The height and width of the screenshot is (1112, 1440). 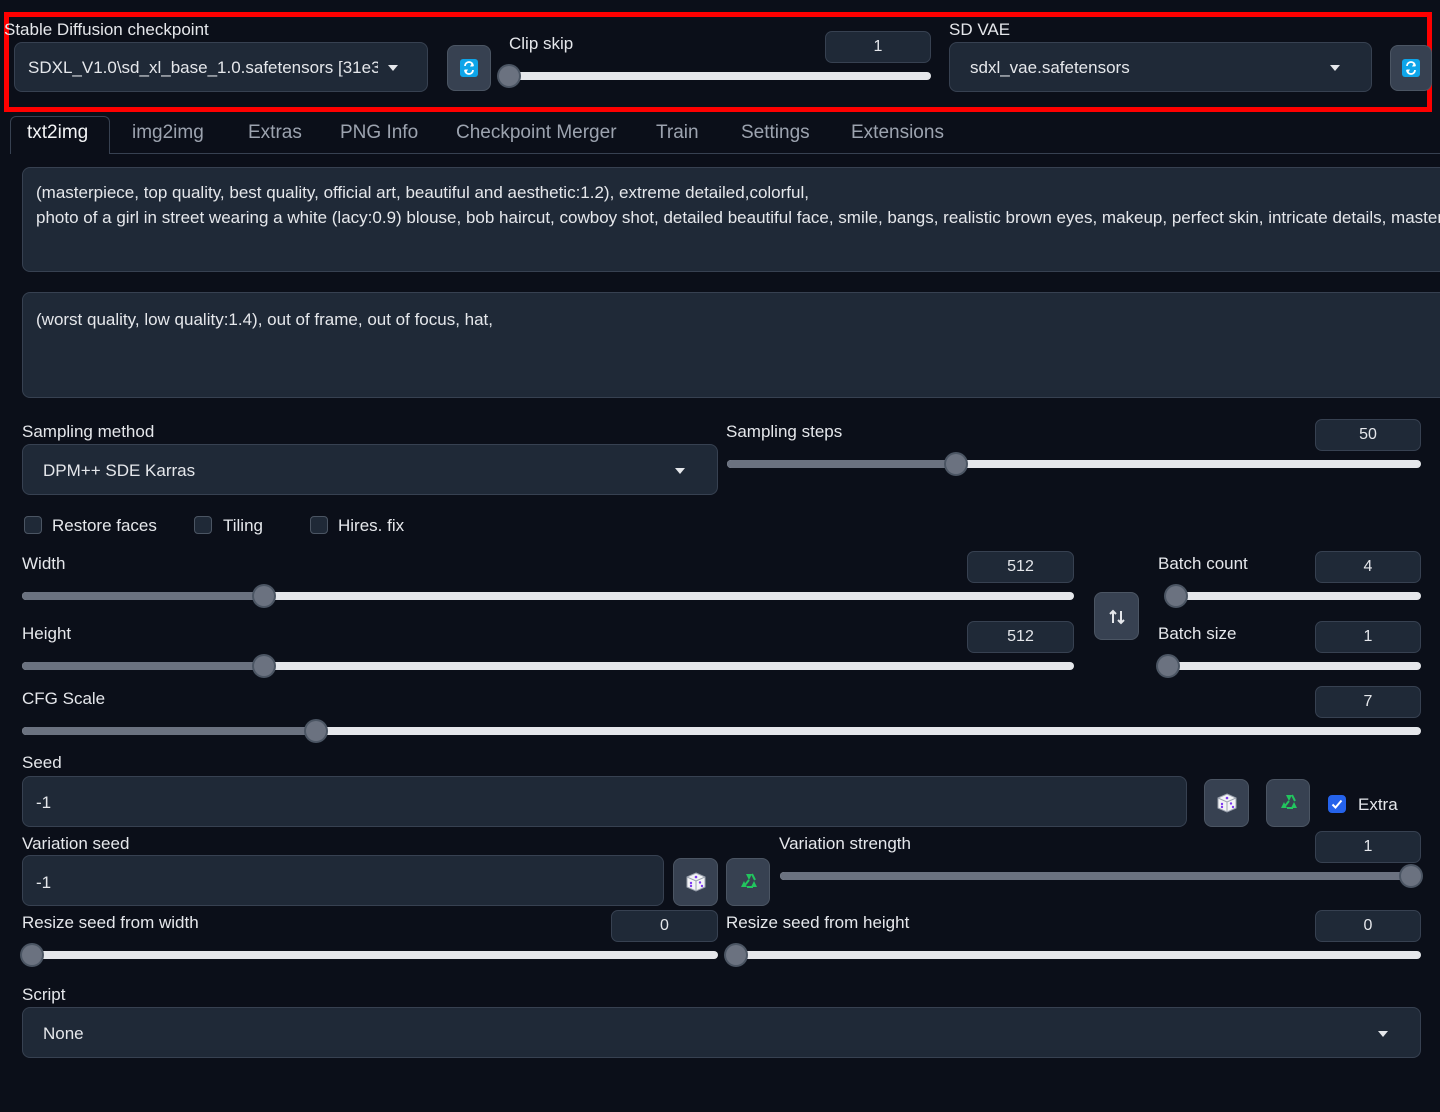 I want to click on variation-strength-label: Variation strength, so click(x=845, y=843).